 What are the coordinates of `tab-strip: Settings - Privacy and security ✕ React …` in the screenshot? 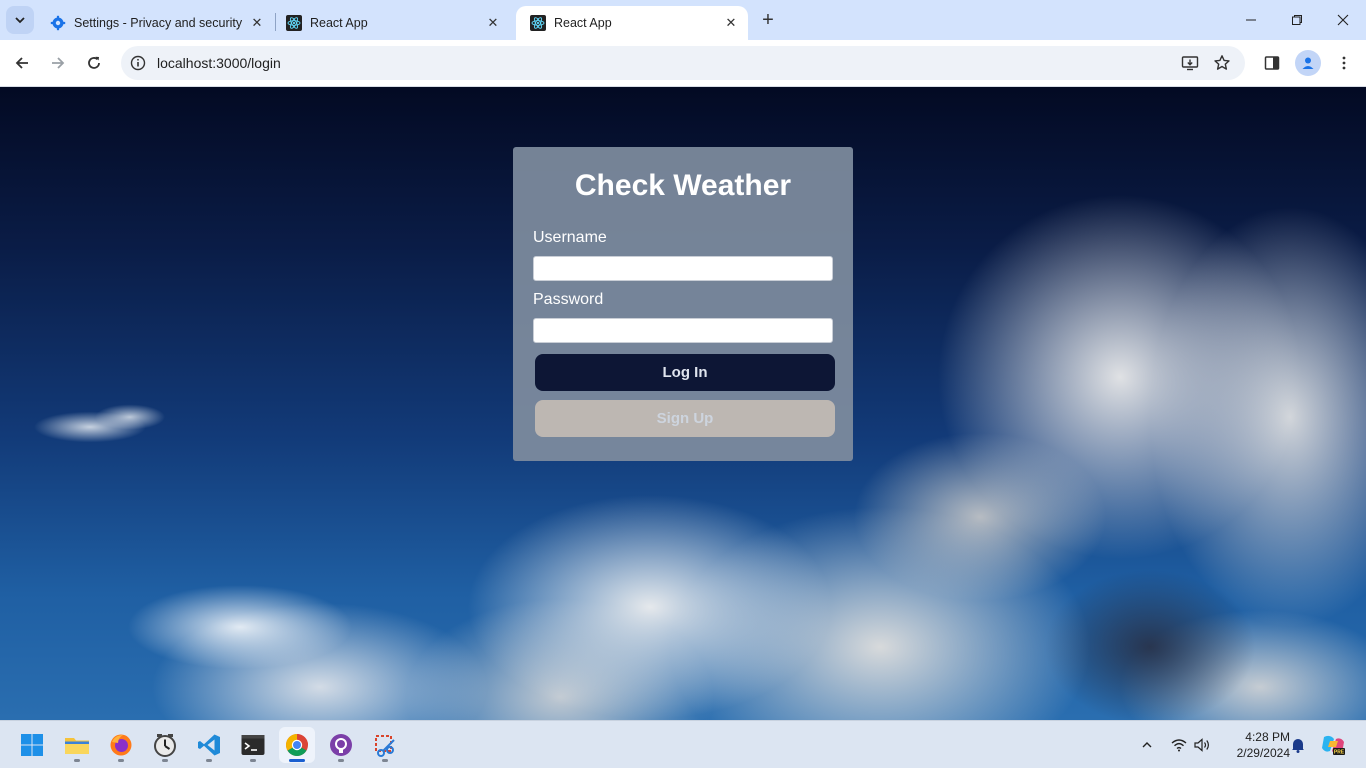 It's located at (683, 20).